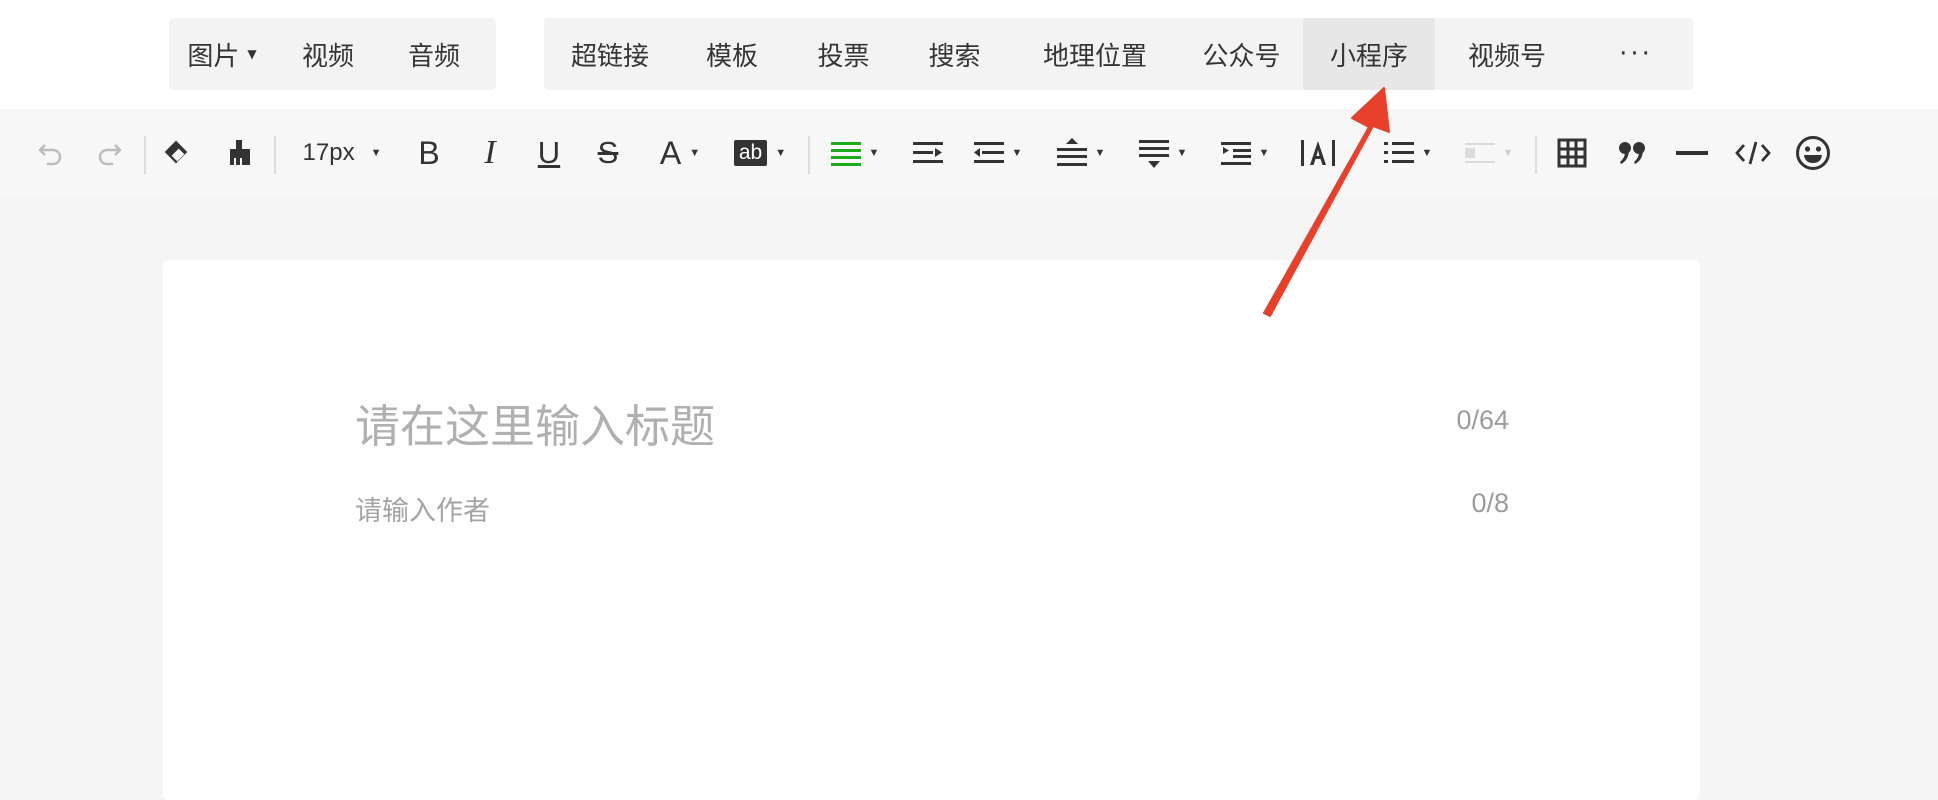 This screenshot has width=1938, height=800. I want to click on content-insert-group: 超链接 模板 投票 搜索 地理位置 公众号 小程序 视频号 ···, so click(1118, 54).